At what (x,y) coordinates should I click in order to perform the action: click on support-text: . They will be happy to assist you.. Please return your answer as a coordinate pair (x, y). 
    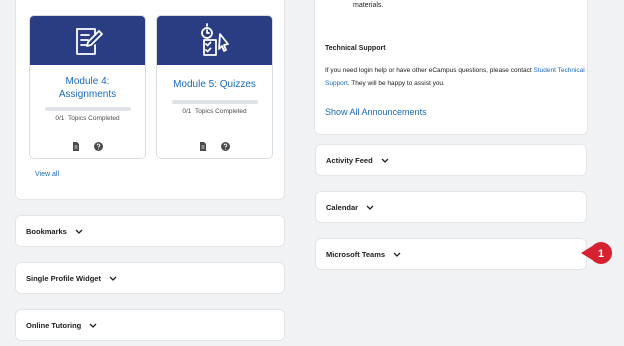
    Looking at the image, I should click on (396, 83).